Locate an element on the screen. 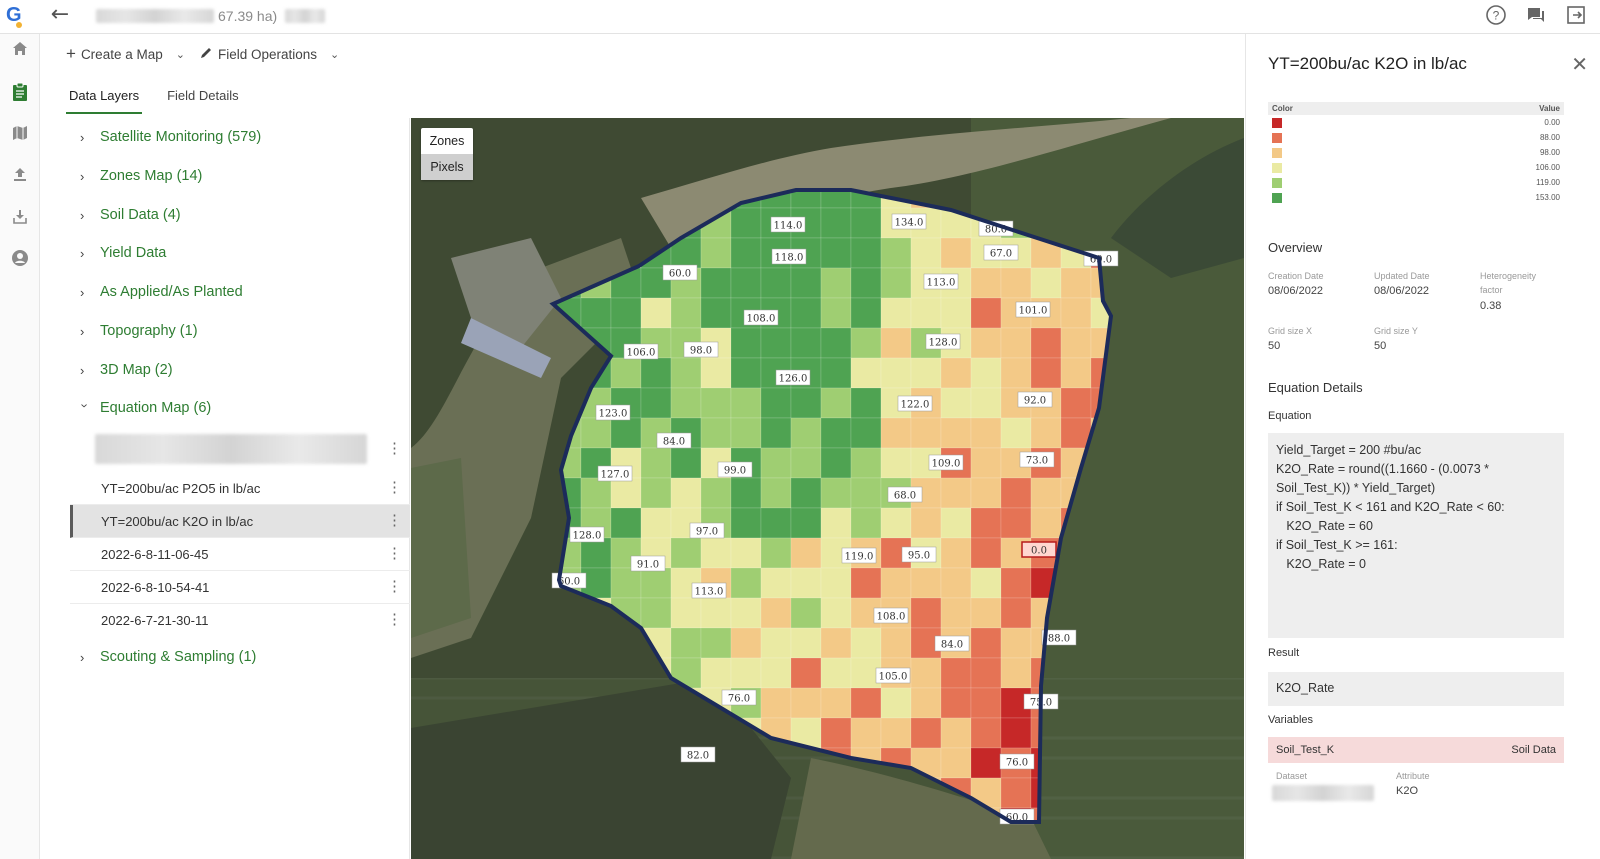 This screenshot has height=859, width=1600. pixels-option: Pixels is located at coordinates (447, 167).